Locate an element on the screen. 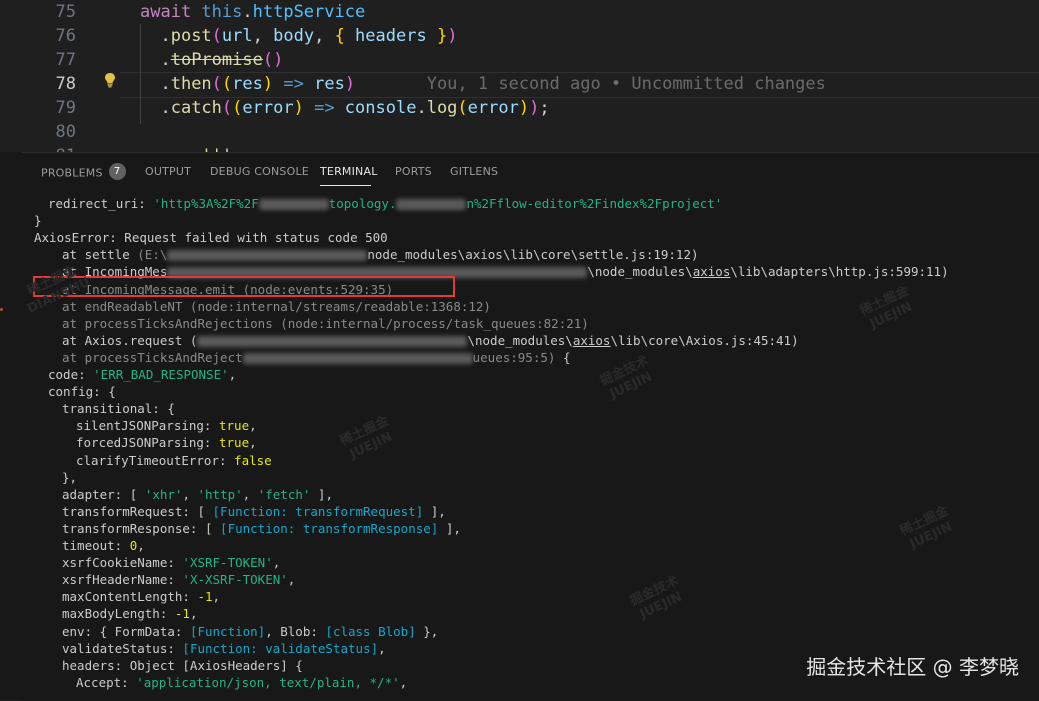  line-number: 76 is located at coordinates (65, 36).